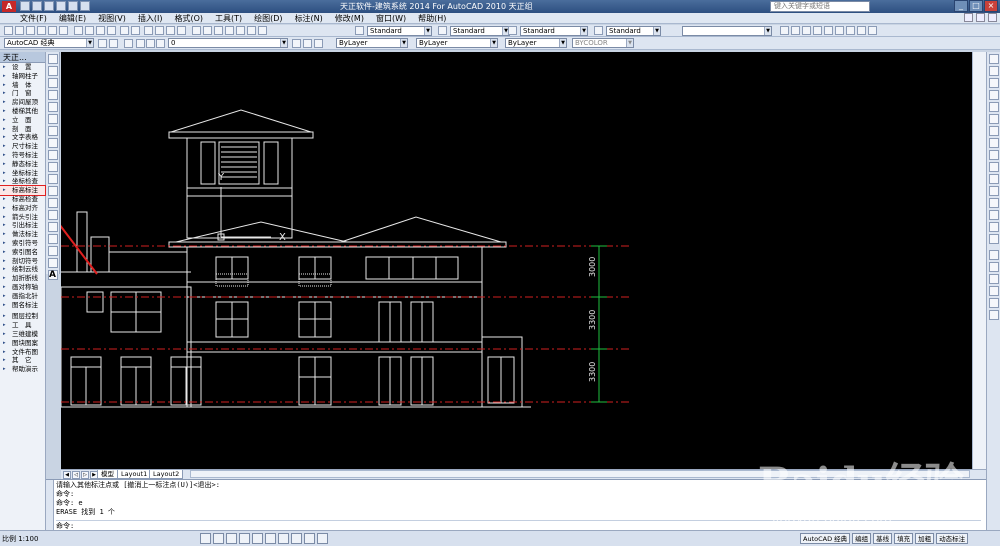  What do you see at coordinates (22, 76) in the screenshot?
I see `palette-item-axis-grid: 轴网柱子` at bounding box center [22, 76].